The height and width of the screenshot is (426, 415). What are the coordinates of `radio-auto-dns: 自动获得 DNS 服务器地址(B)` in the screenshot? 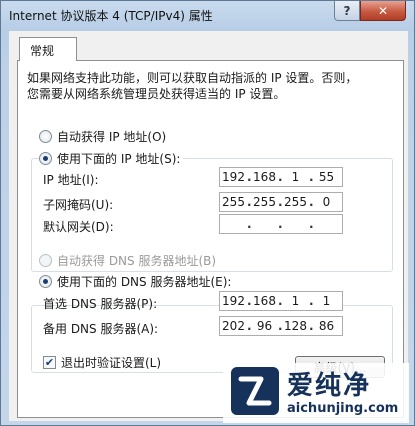 It's located at (127, 260).